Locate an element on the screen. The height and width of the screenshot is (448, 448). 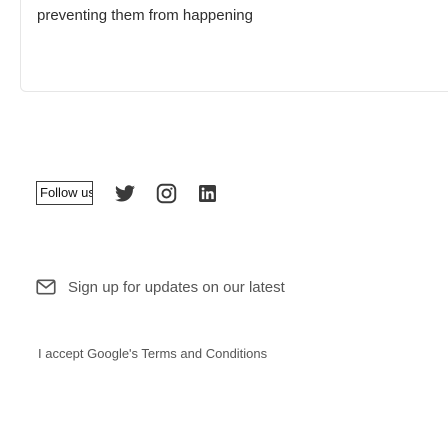
follow-us-label: Follow us is located at coordinates (64, 193).